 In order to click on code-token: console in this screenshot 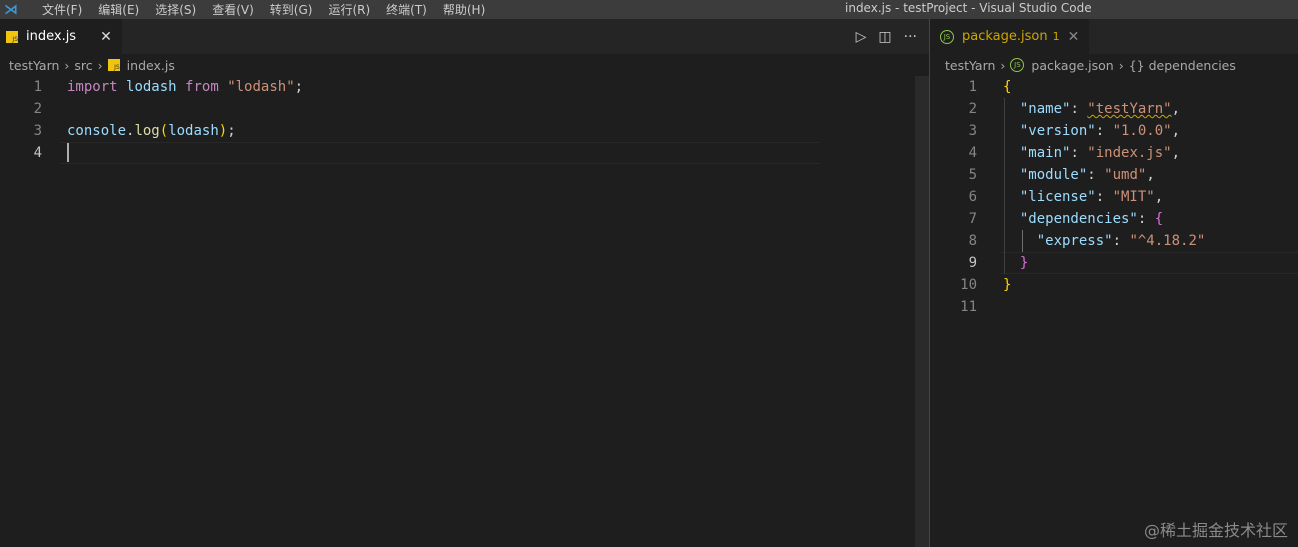, I will do `click(97, 131)`.